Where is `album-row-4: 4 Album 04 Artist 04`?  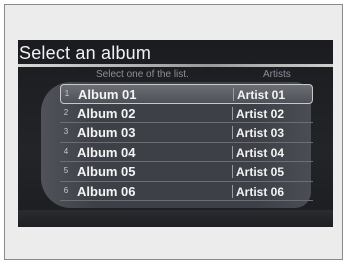
album-row-4: 4 Album 04 Artist 04 is located at coordinates (186, 152).